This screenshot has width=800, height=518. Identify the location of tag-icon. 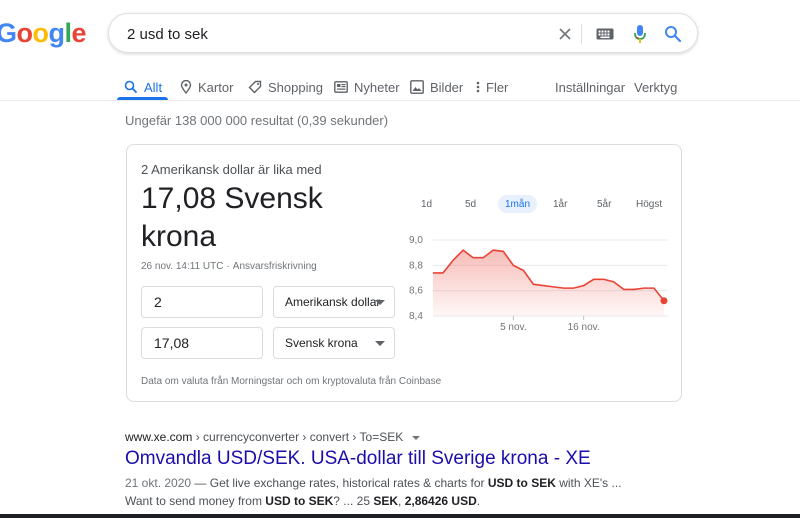
(255, 87).